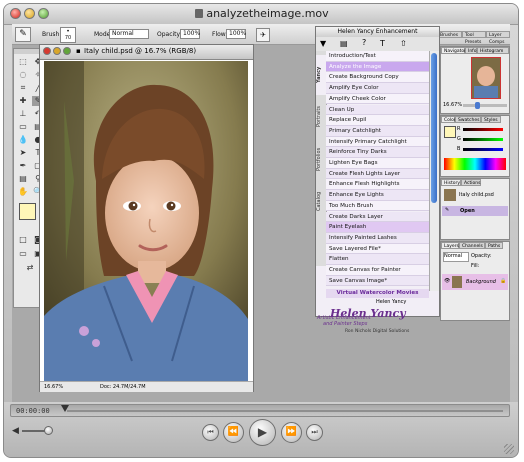 Image resolution: width=524 pixels, height=462 pixels. What do you see at coordinates (23, 101) in the screenshot?
I see `healing-brush-icon: ✚` at bounding box center [23, 101].